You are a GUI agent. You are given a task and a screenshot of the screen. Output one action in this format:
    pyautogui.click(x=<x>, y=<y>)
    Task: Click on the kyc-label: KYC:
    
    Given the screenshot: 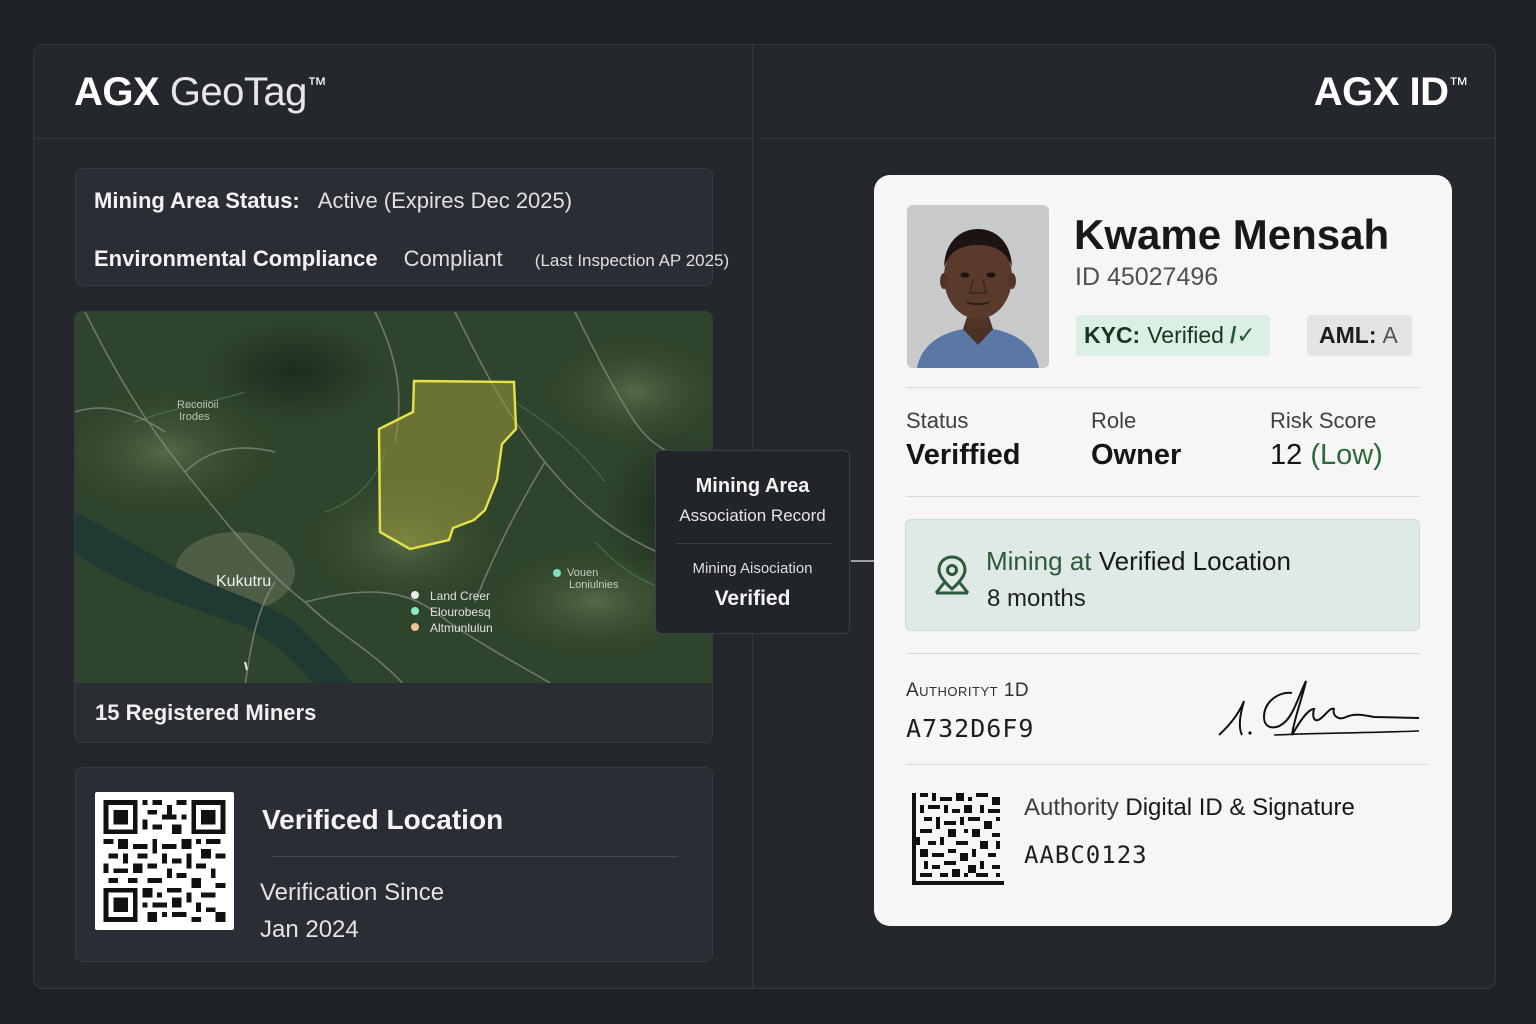 What is the action you would take?
    pyautogui.click(x=1112, y=335)
    